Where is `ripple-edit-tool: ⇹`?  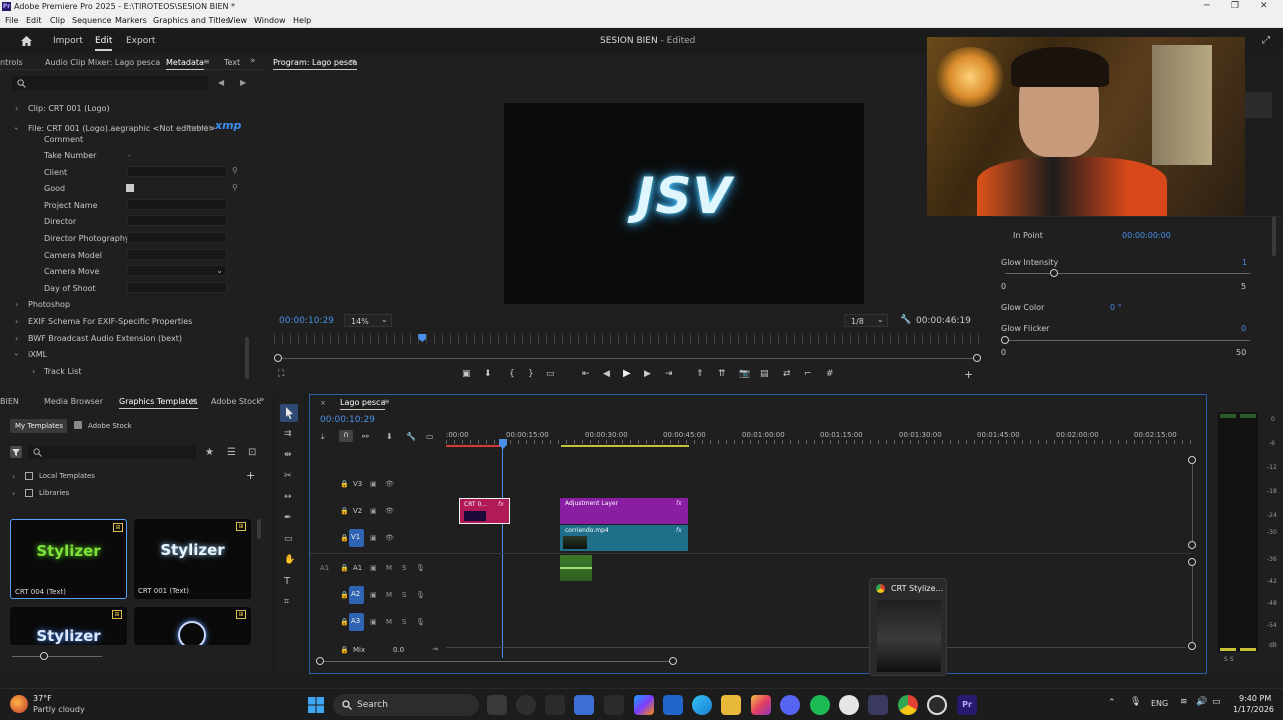 ripple-edit-tool: ⇹ is located at coordinates (288, 455).